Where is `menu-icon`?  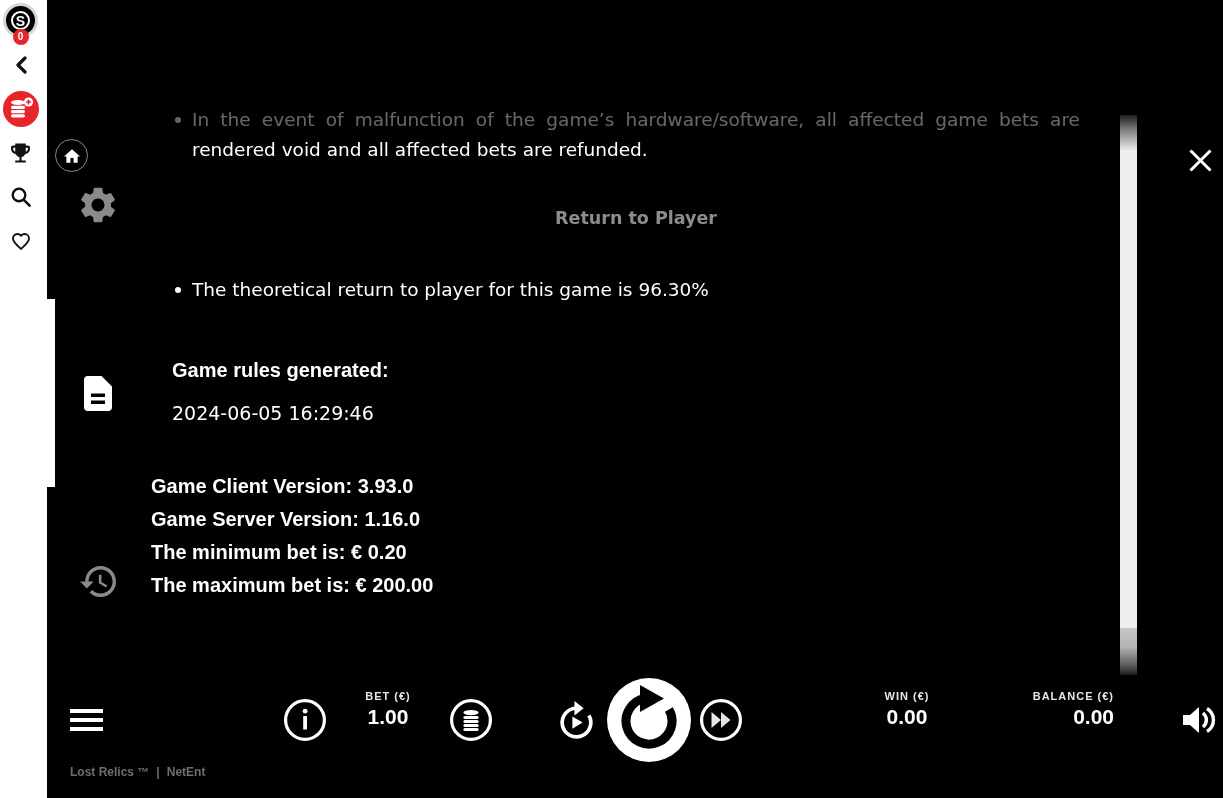
menu-icon is located at coordinates (86, 720).